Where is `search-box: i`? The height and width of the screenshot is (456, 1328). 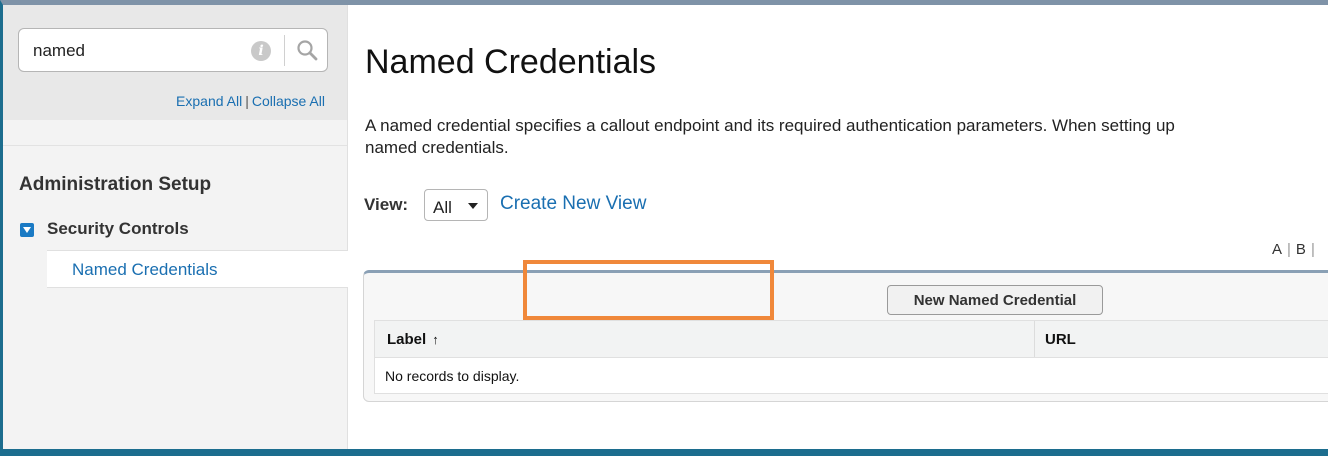
search-box: i is located at coordinates (173, 50).